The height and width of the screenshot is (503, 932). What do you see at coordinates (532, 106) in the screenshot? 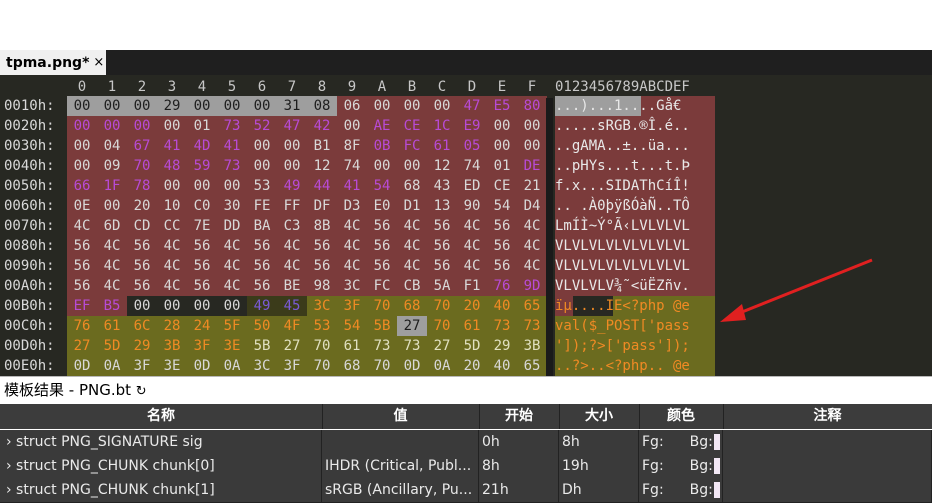
I see `hex-byte: 80` at bounding box center [532, 106].